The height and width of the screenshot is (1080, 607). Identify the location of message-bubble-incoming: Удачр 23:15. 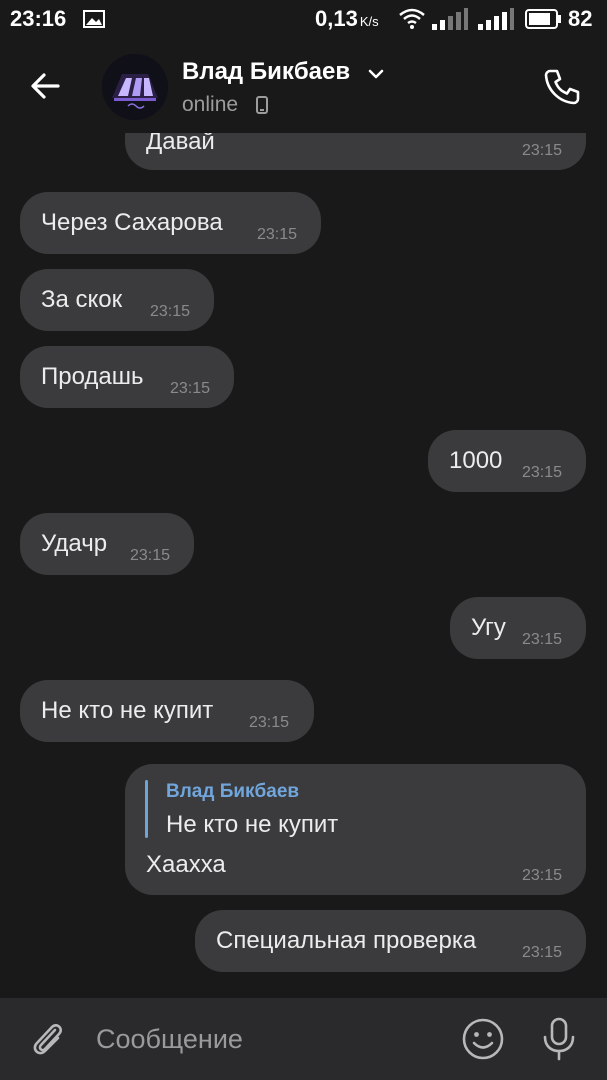
(107, 544).